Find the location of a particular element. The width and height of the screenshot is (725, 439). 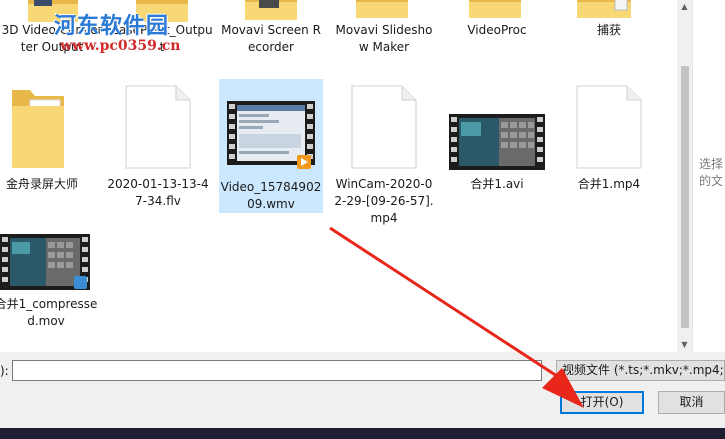

file-name: VideoProc is located at coordinates (497, 30).